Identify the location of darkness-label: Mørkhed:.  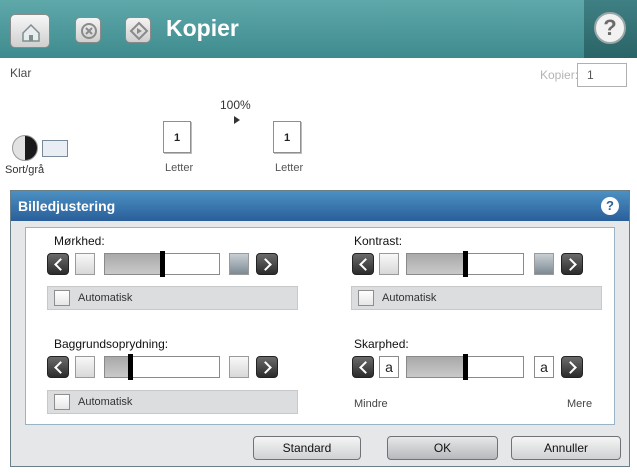
(79, 241).